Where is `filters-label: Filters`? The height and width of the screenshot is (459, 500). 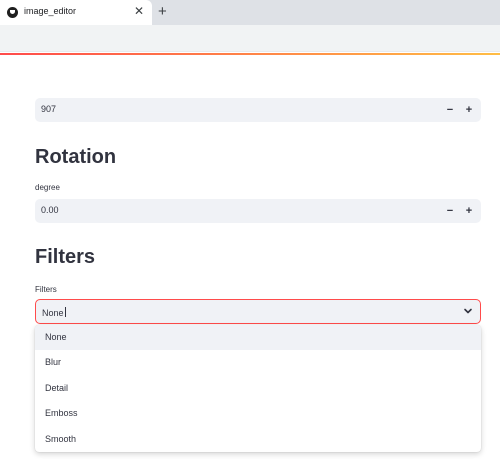
filters-label: Filters is located at coordinates (46, 289).